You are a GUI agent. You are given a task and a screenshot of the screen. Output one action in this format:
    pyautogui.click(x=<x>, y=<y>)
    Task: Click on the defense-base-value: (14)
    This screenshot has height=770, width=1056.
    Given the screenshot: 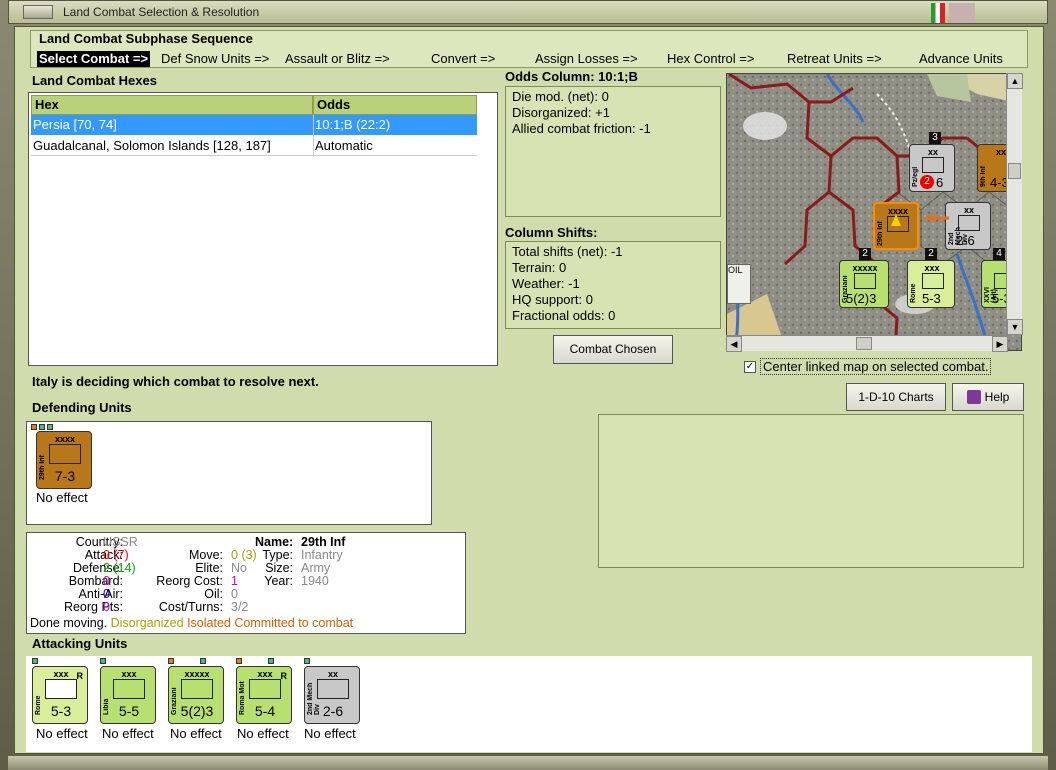 What is the action you would take?
    pyautogui.click(x=124, y=568)
    